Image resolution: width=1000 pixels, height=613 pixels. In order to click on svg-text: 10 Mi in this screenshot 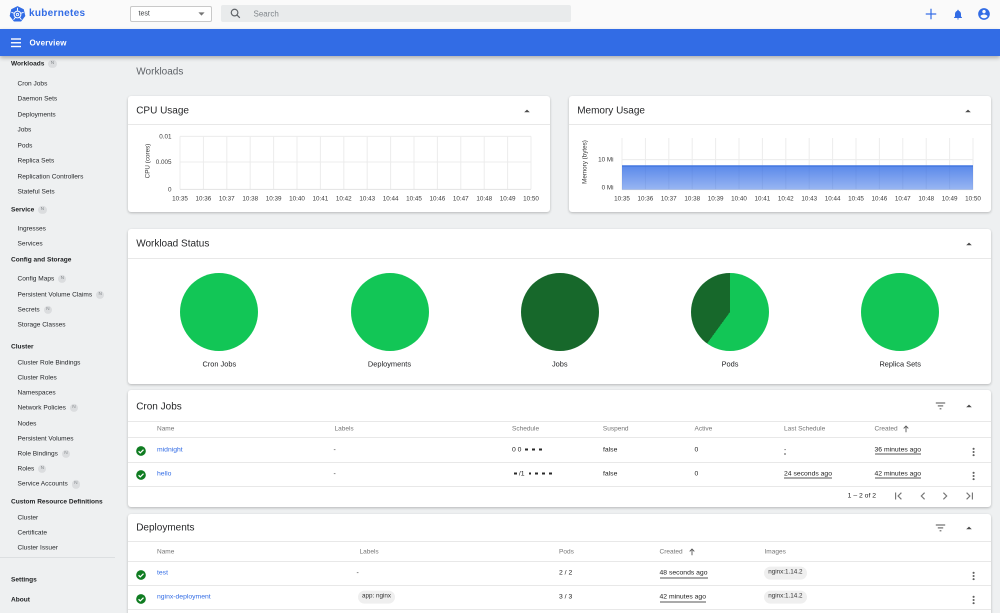, I will do `click(605, 160)`.